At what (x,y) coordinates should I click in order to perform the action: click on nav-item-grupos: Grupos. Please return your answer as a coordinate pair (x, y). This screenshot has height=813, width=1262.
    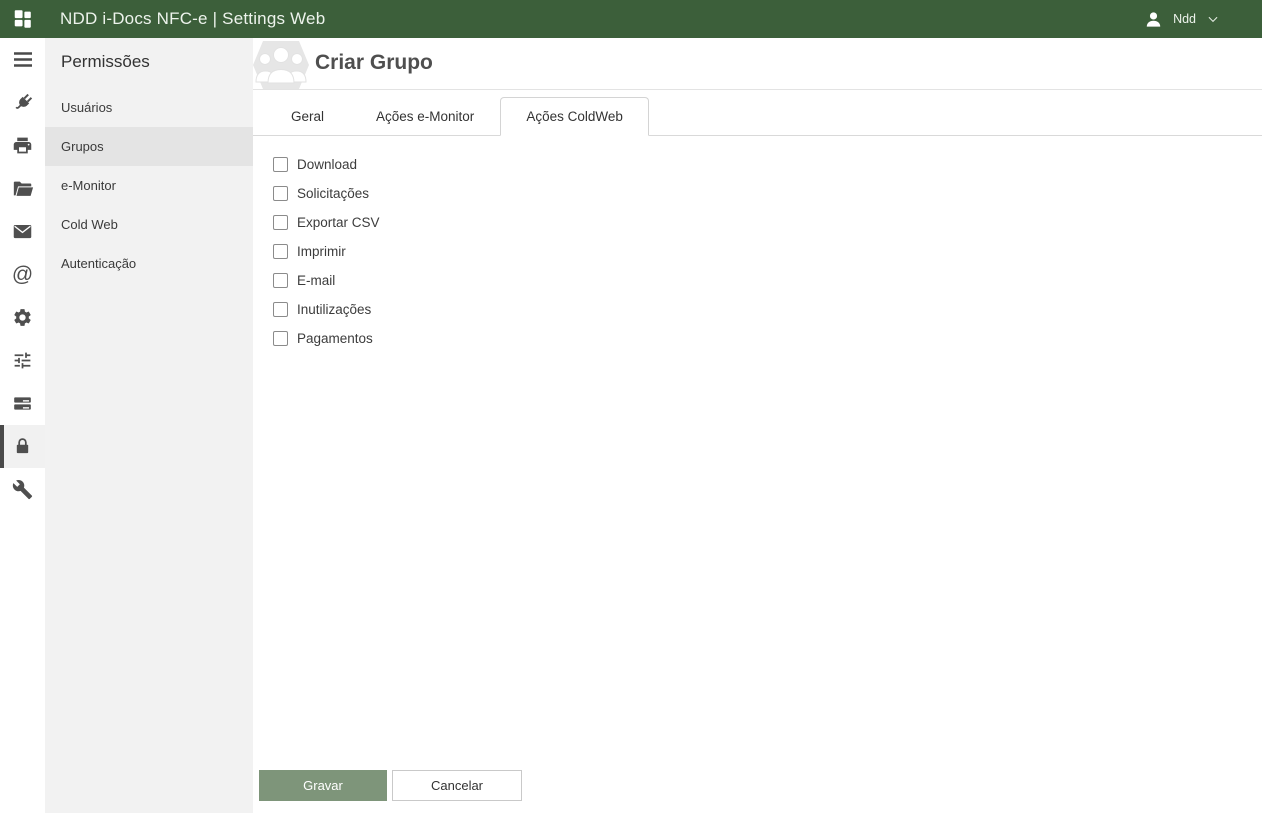
    Looking at the image, I should click on (149, 146).